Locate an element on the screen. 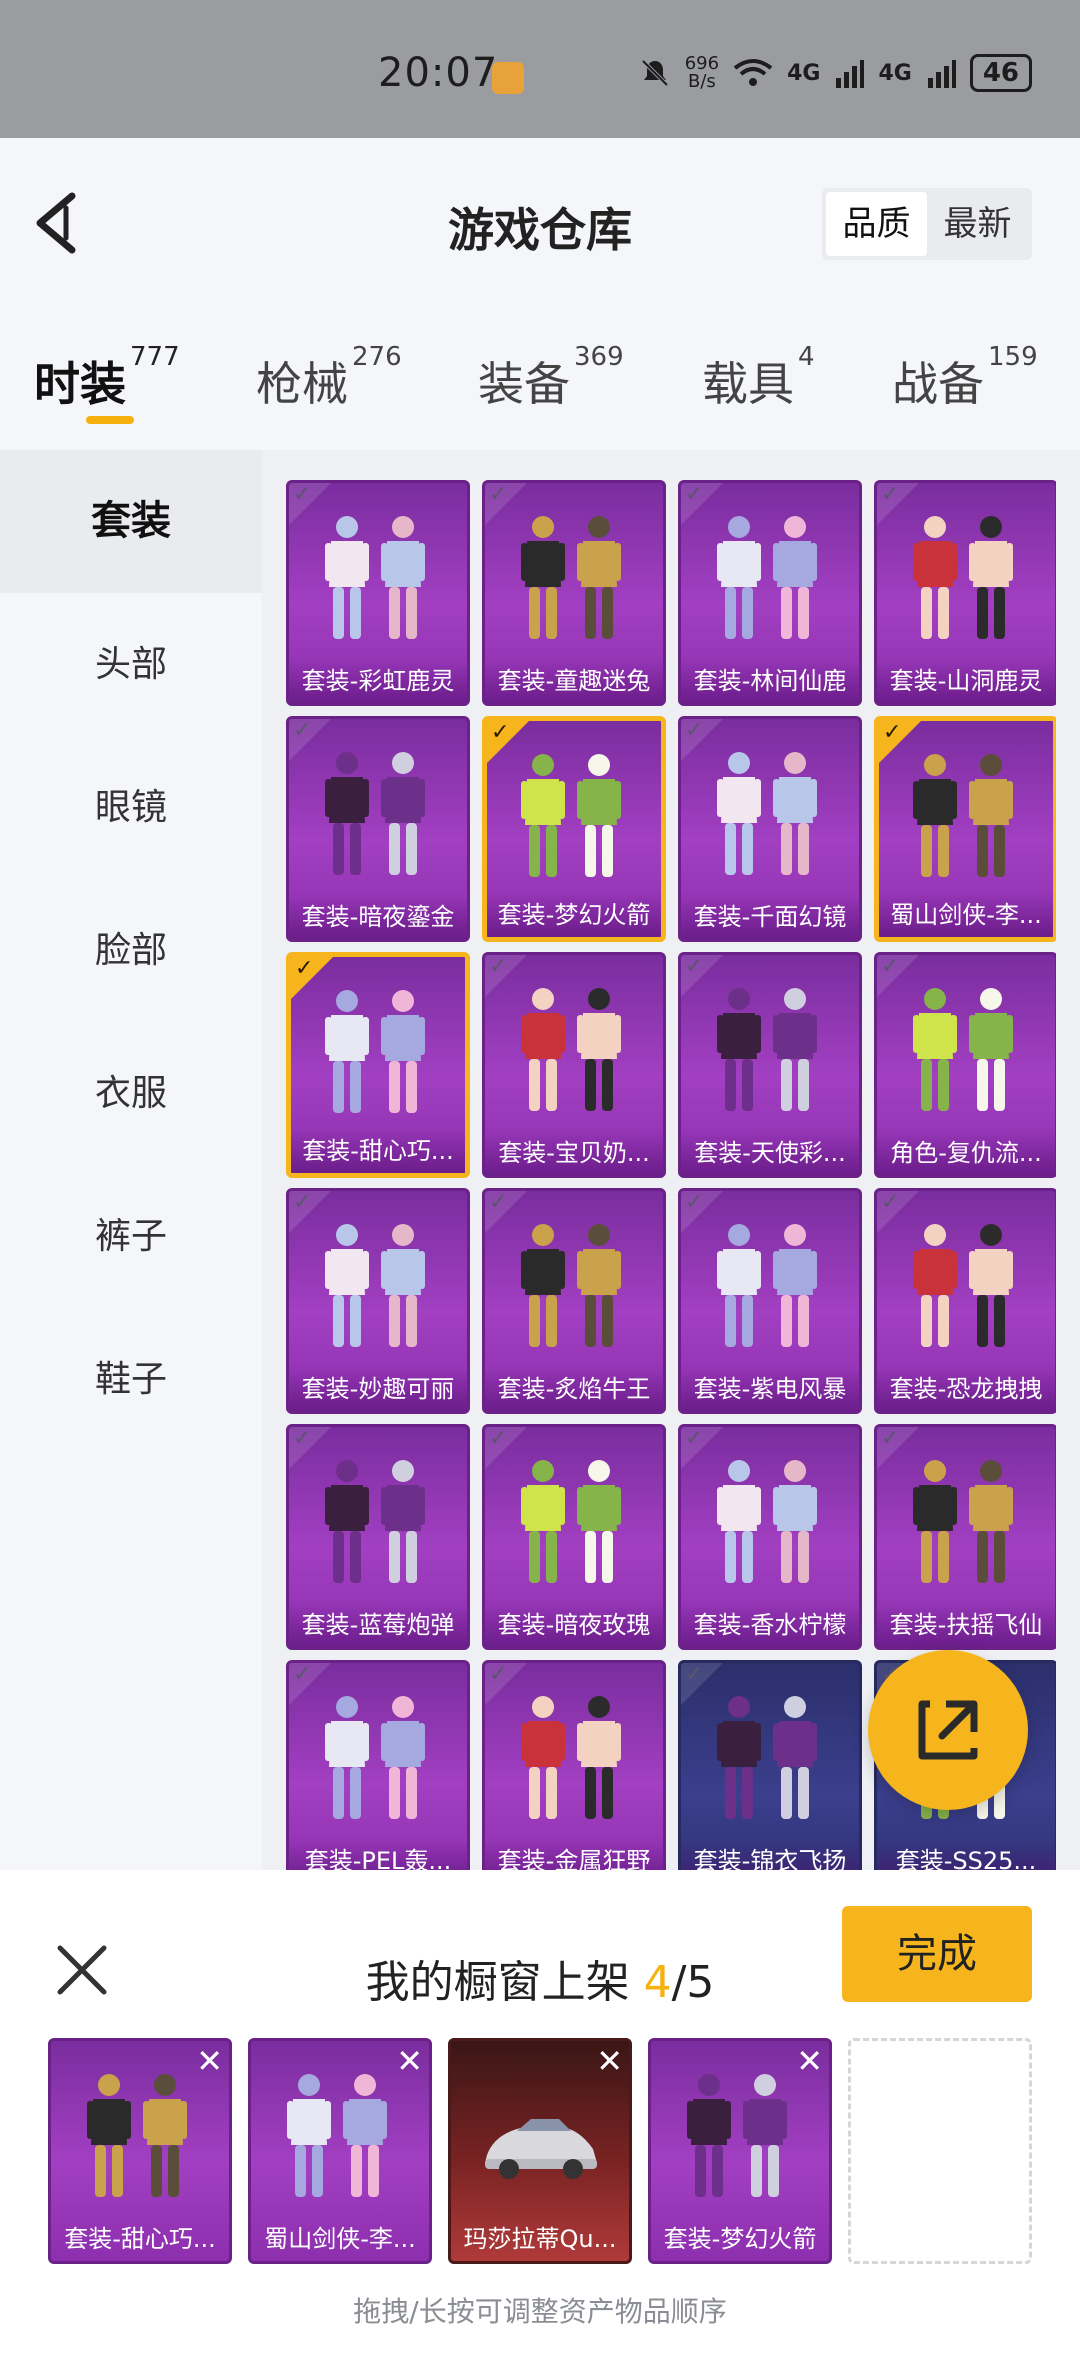 The image size is (1080, 2376). item-card: ✓ 套装-林间仙鹿 is located at coordinates (770, 593).